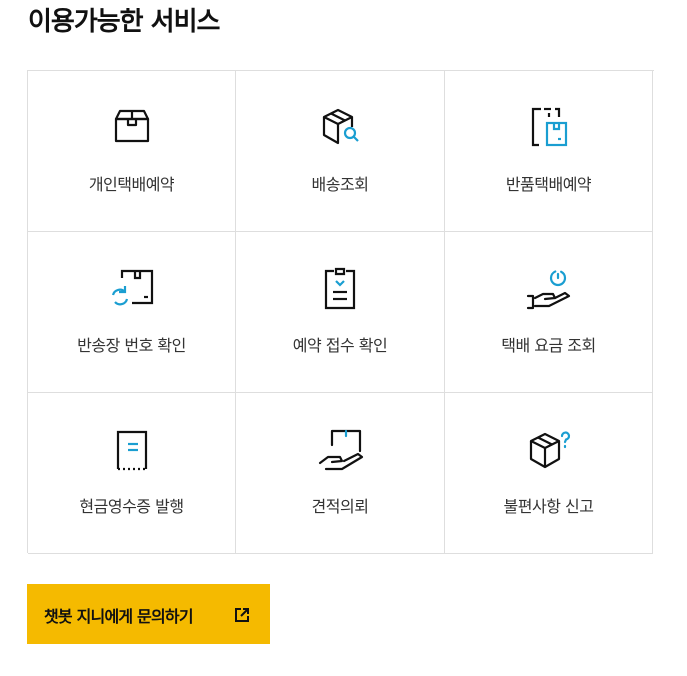 The height and width of the screenshot is (676, 687). I want to click on service-label: 반품택배예약, so click(548, 184).